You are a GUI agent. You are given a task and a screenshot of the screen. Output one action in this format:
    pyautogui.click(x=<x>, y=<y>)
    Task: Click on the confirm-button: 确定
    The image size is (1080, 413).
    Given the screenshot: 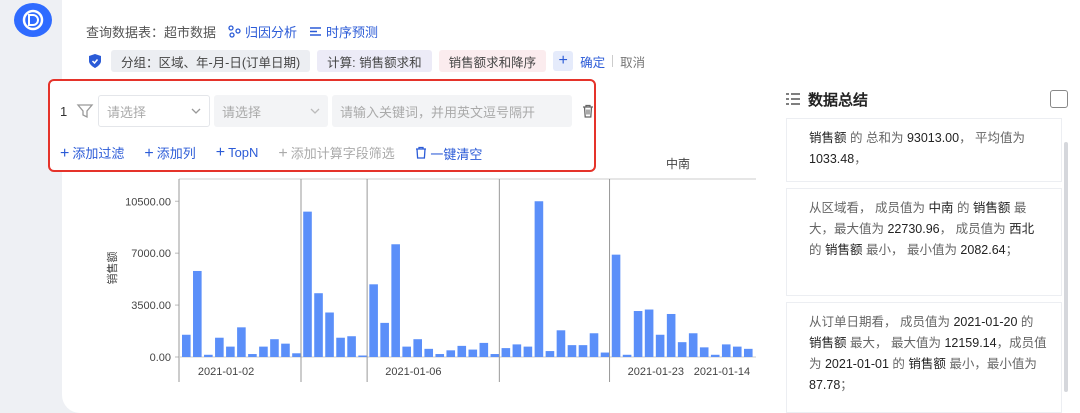 What is the action you would take?
    pyautogui.click(x=592, y=61)
    